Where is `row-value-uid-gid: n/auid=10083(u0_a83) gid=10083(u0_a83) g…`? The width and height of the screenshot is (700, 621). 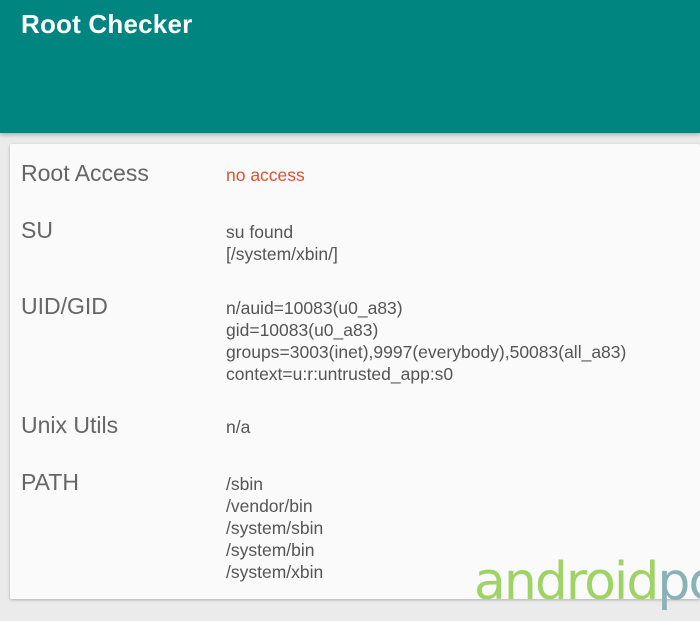 row-value-uid-gid: n/auid=10083(u0_a83) gid=10083(u0_a83) g… is located at coordinates (426, 341).